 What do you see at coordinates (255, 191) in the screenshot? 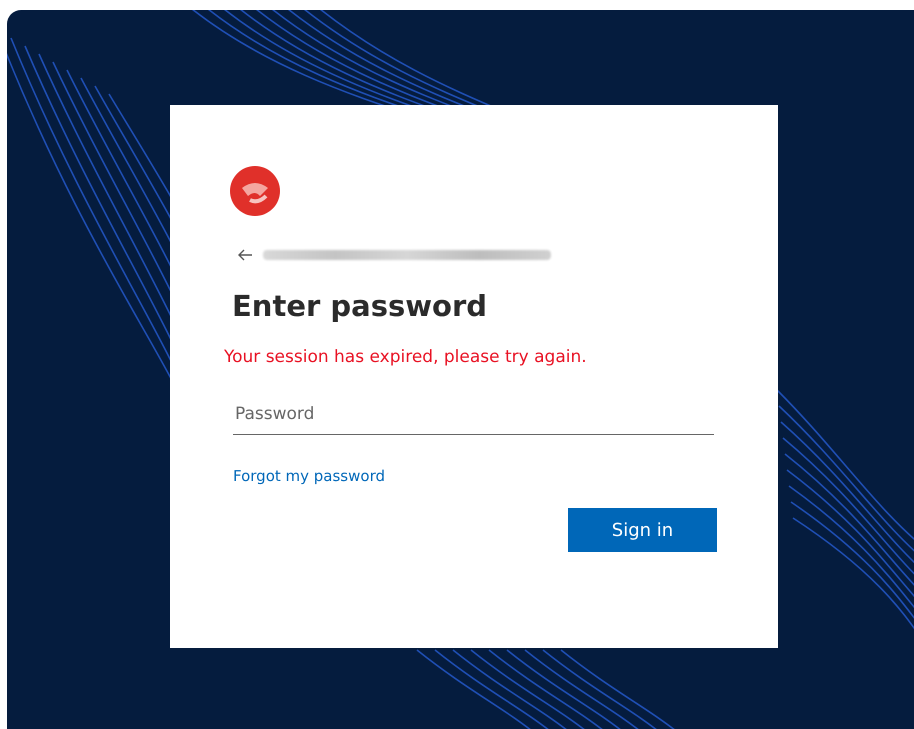
I see `logo-icon` at bounding box center [255, 191].